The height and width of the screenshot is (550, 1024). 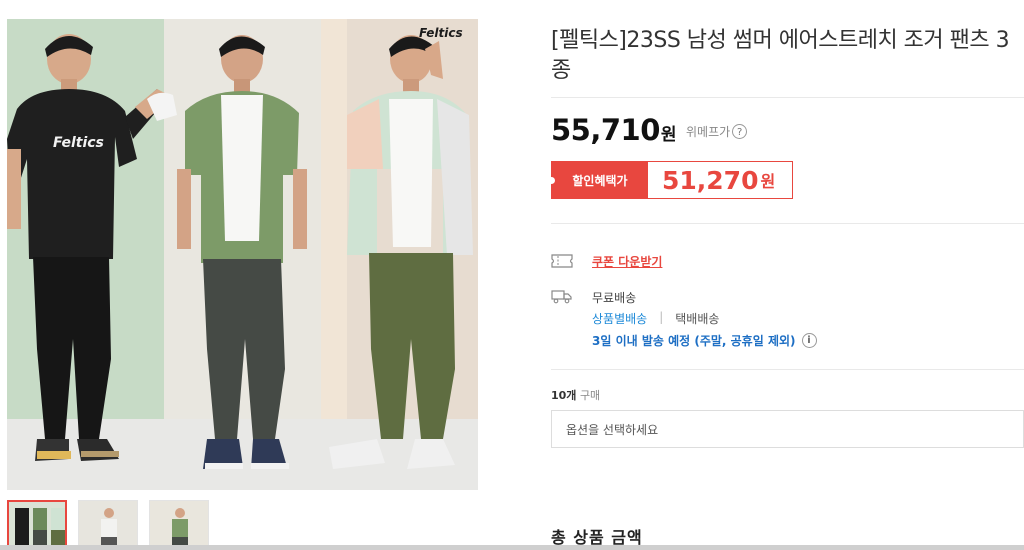 I want to click on product-price: 55,710원, so click(x=614, y=130).